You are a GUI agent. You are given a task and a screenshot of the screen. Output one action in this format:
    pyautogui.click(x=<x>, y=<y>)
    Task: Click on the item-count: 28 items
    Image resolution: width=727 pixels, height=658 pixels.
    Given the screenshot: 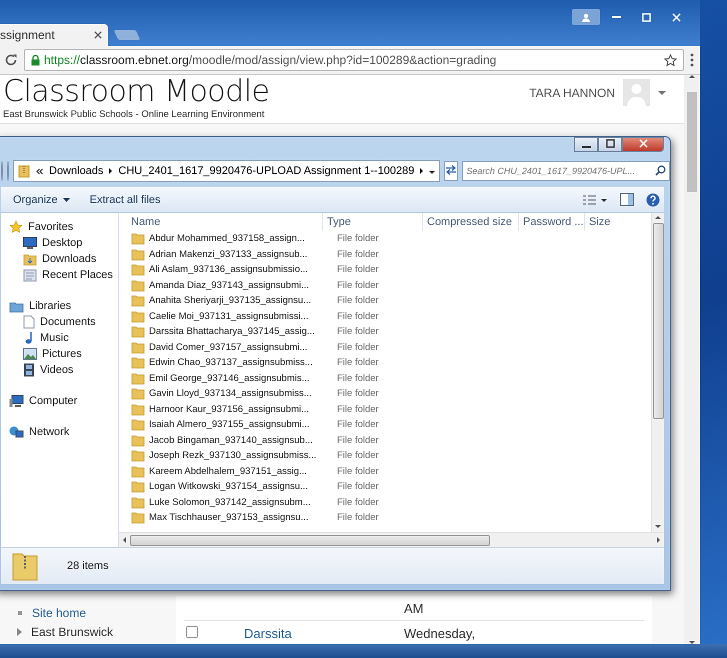 What is the action you would take?
    pyautogui.click(x=88, y=566)
    